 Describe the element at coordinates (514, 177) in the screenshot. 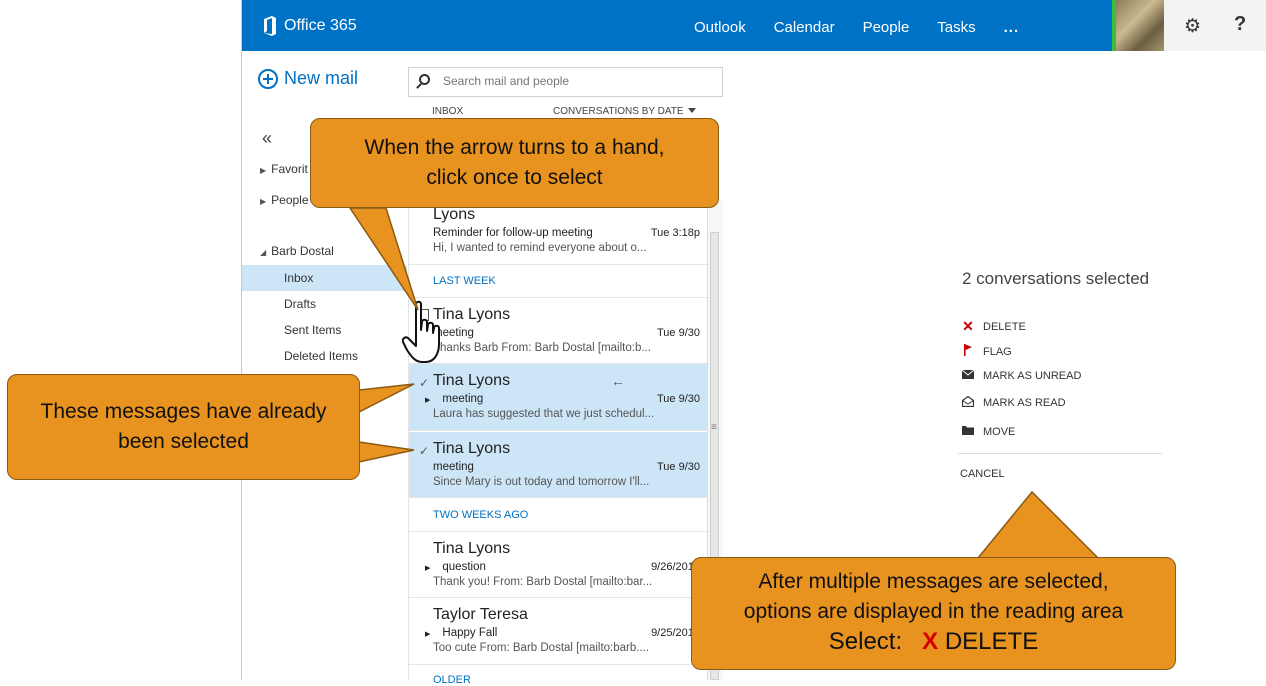

I see `callout-text: click once to select` at that location.